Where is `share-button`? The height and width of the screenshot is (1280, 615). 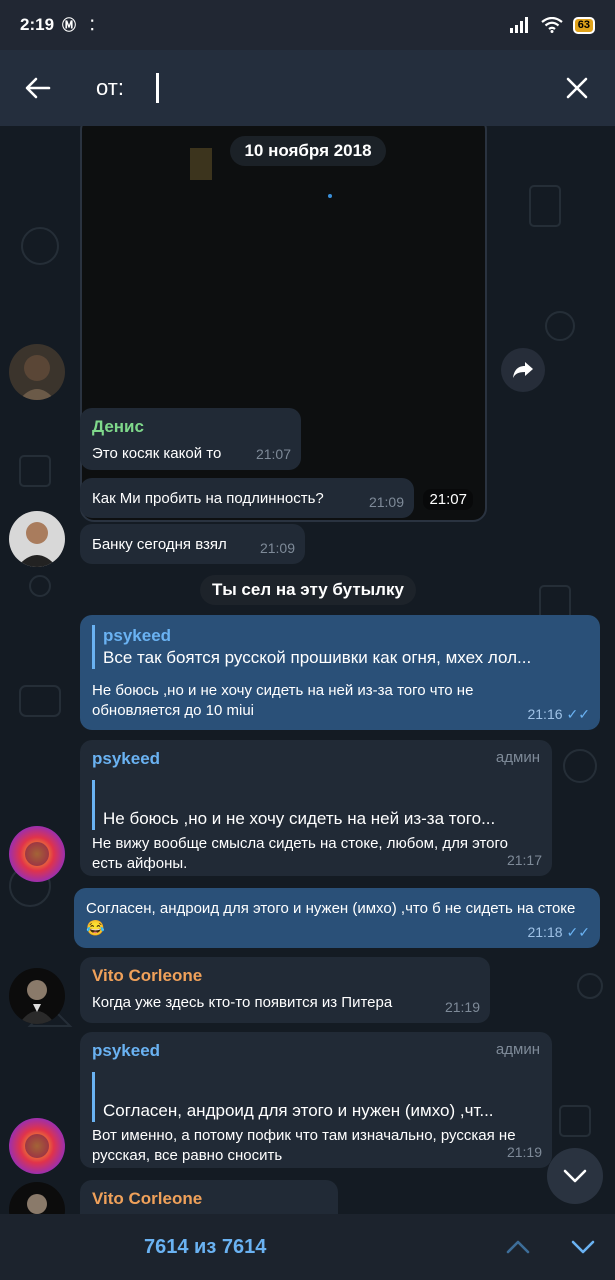
share-button is located at coordinates (523, 370).